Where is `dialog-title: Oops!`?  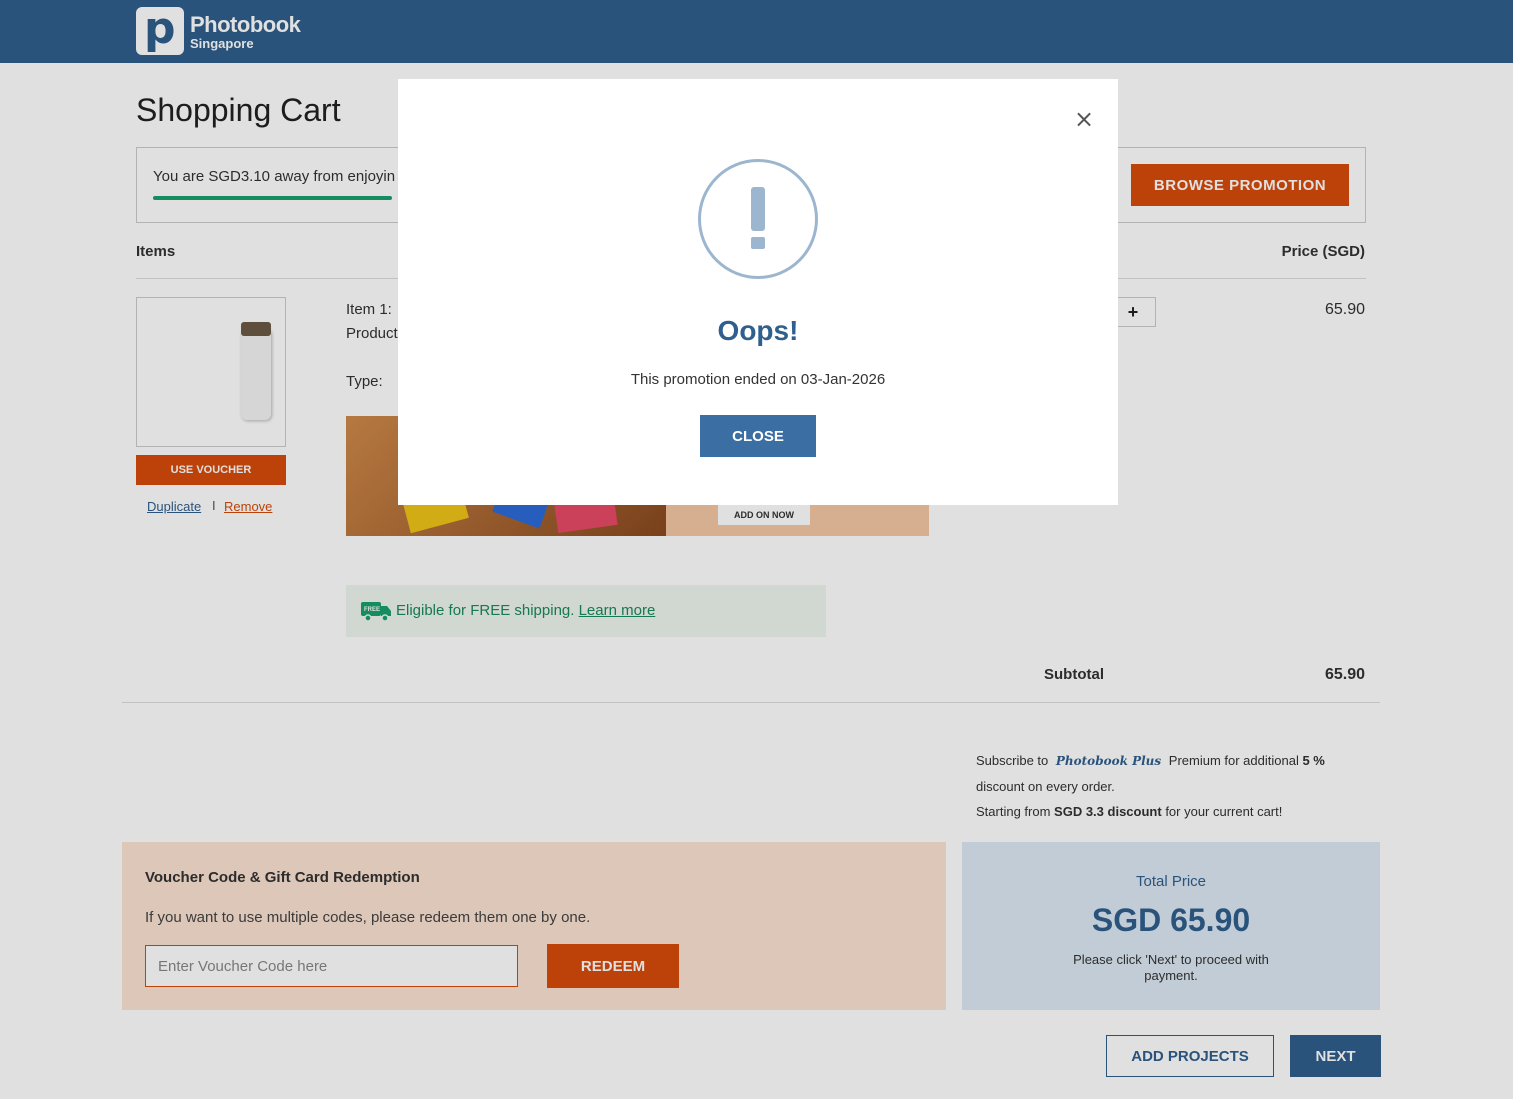
dialog-title: Oops! is located at coordinates (758, 330).